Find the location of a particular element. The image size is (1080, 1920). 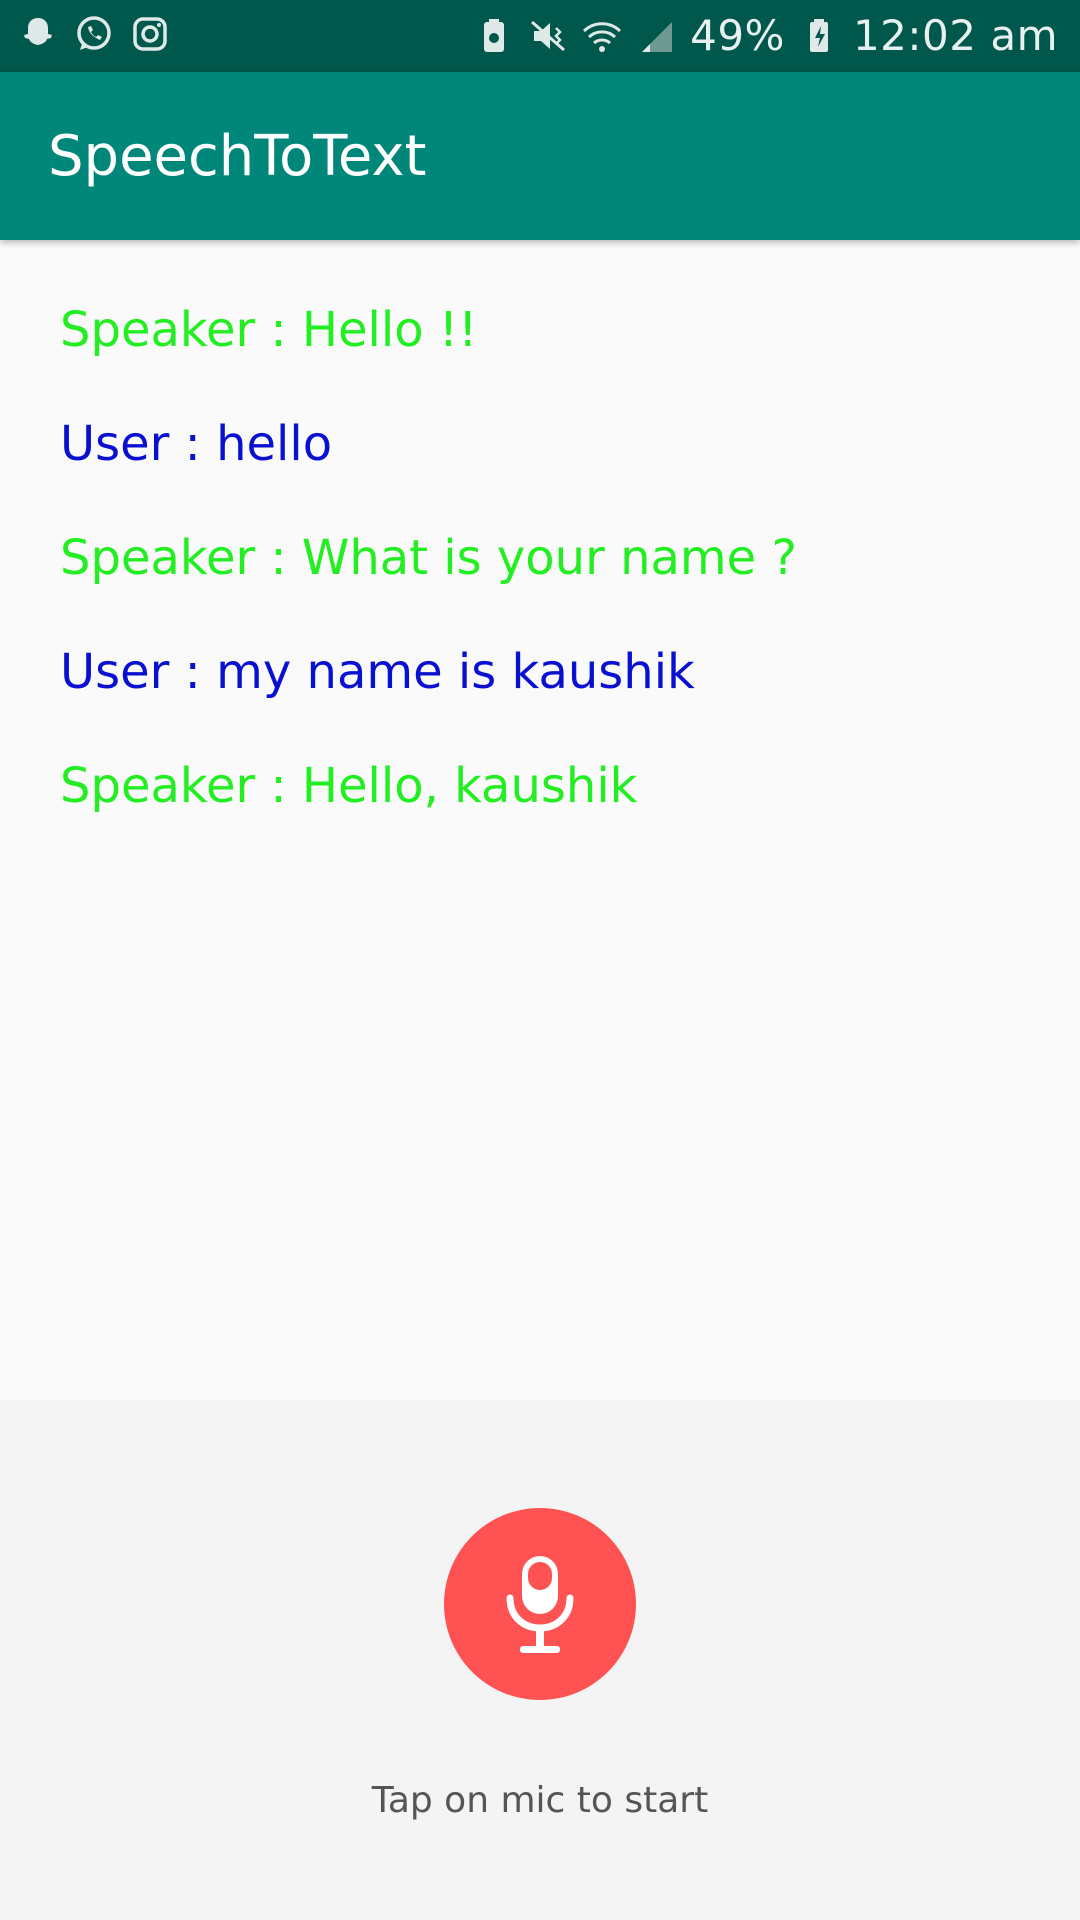

mute-vibrate-icon is located at coordinates (548, 36).